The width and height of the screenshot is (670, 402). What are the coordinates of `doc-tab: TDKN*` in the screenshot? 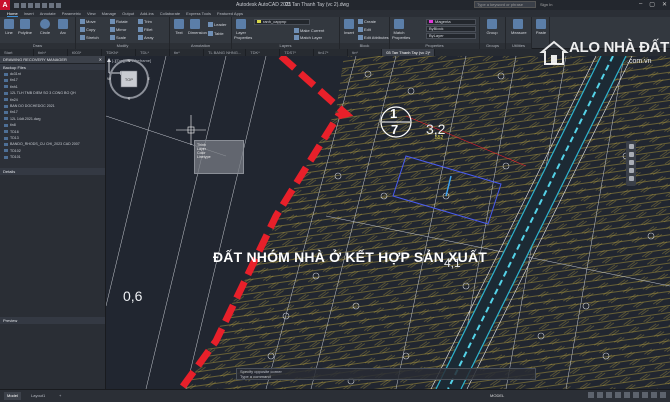 It's located at (119, 52).